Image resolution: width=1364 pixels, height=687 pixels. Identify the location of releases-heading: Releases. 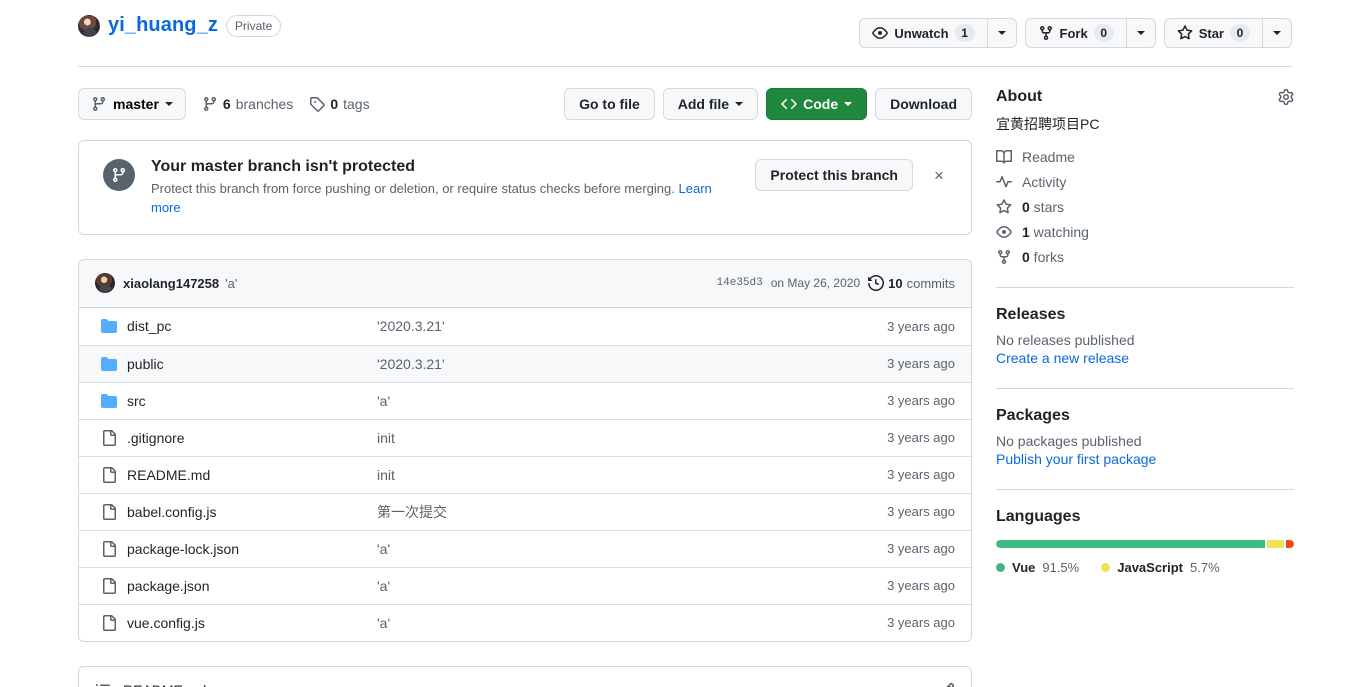
(1031, 314).